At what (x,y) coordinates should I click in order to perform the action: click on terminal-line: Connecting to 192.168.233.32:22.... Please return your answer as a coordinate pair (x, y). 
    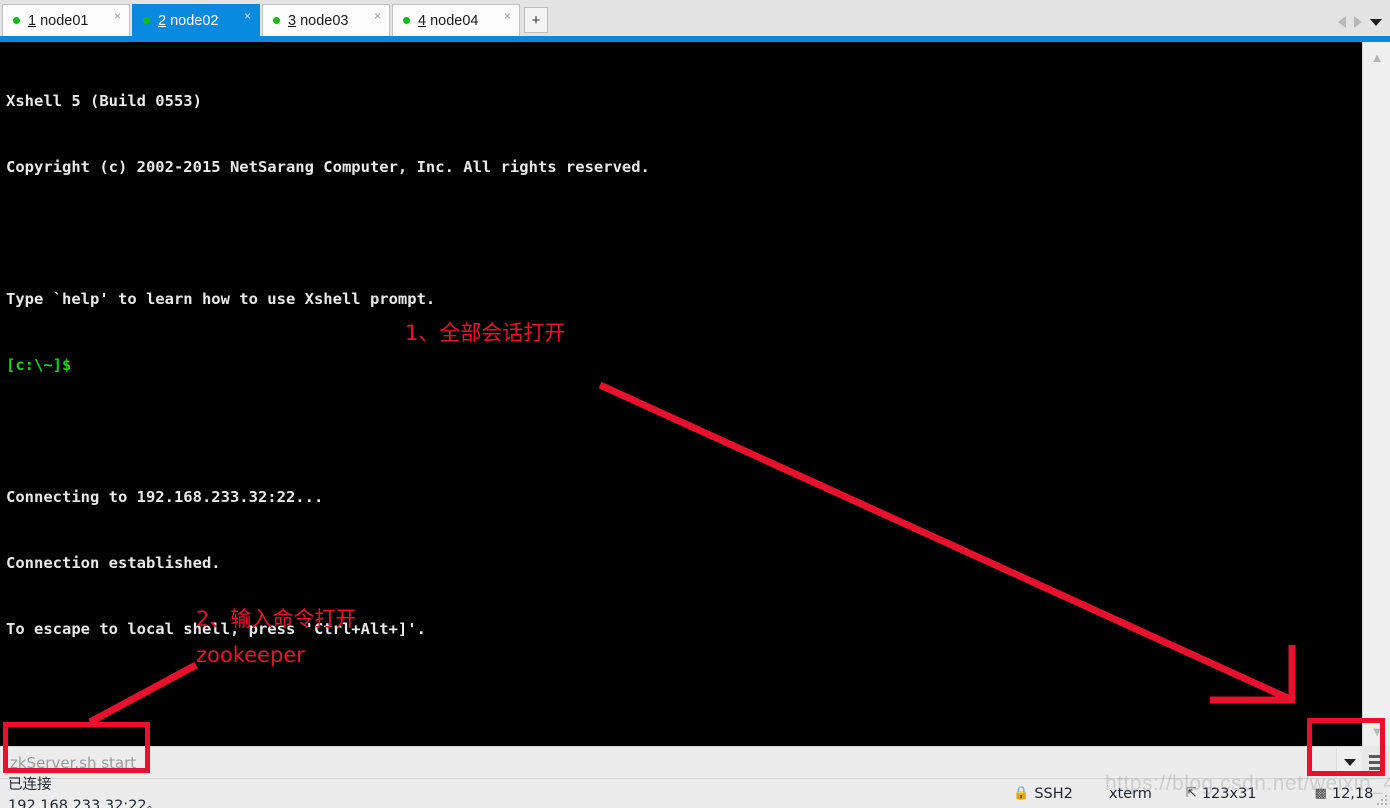
    Looking at the image, I should click on (165, 497).